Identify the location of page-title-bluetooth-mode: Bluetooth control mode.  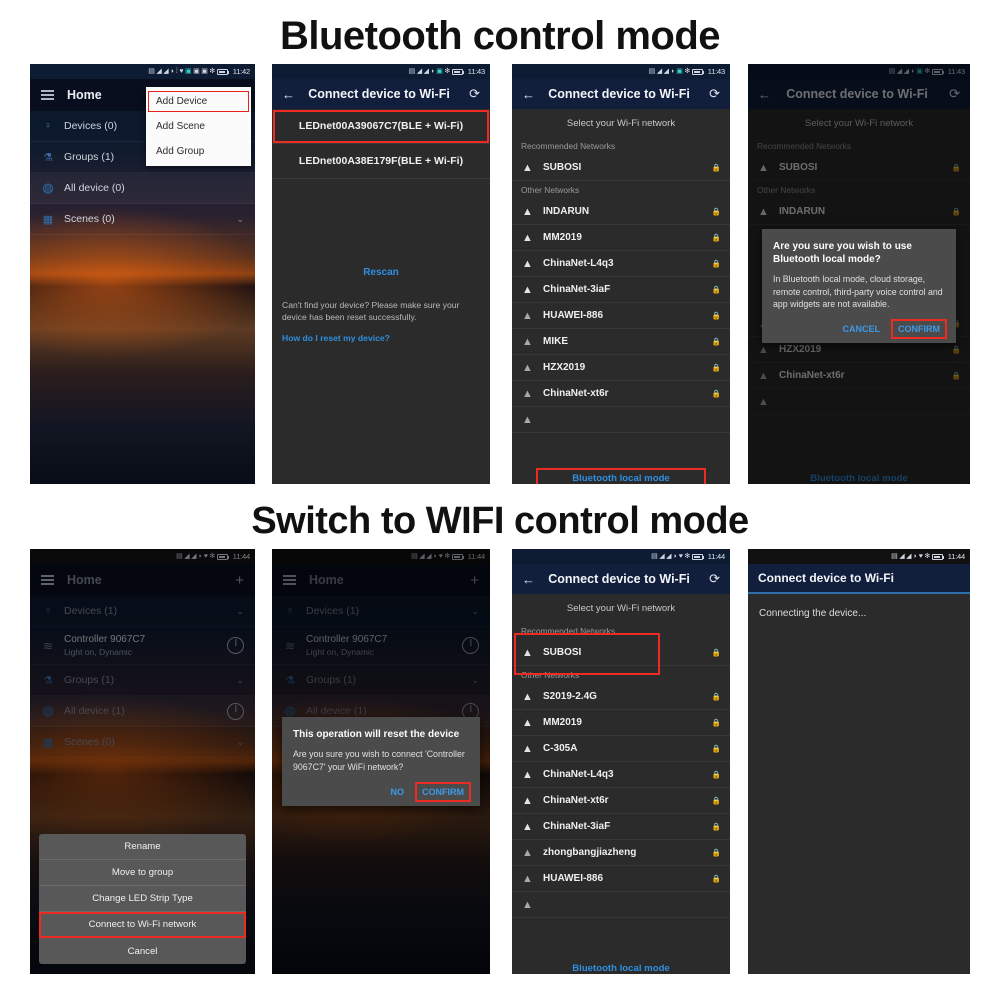
(500, 36).